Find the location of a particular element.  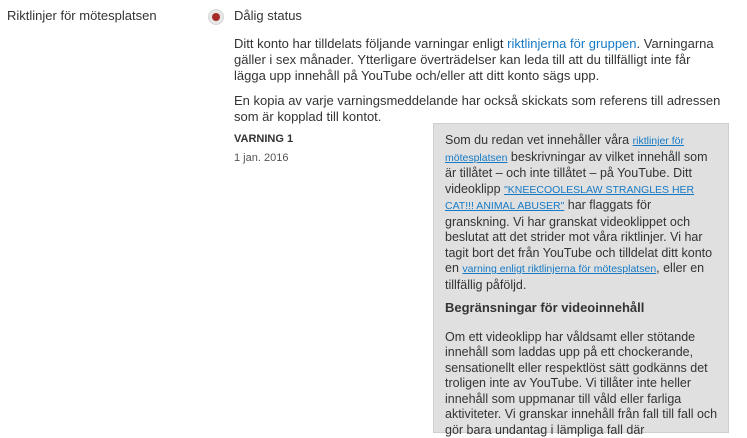

warning-date: 1 jan. 2016 is located at coordinates (261, 158).